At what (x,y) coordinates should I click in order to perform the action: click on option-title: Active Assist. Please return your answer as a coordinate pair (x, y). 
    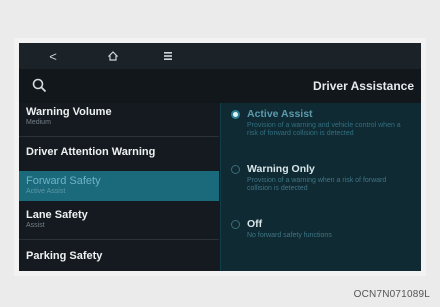
    Looking at the image, I should click on (280, 114).